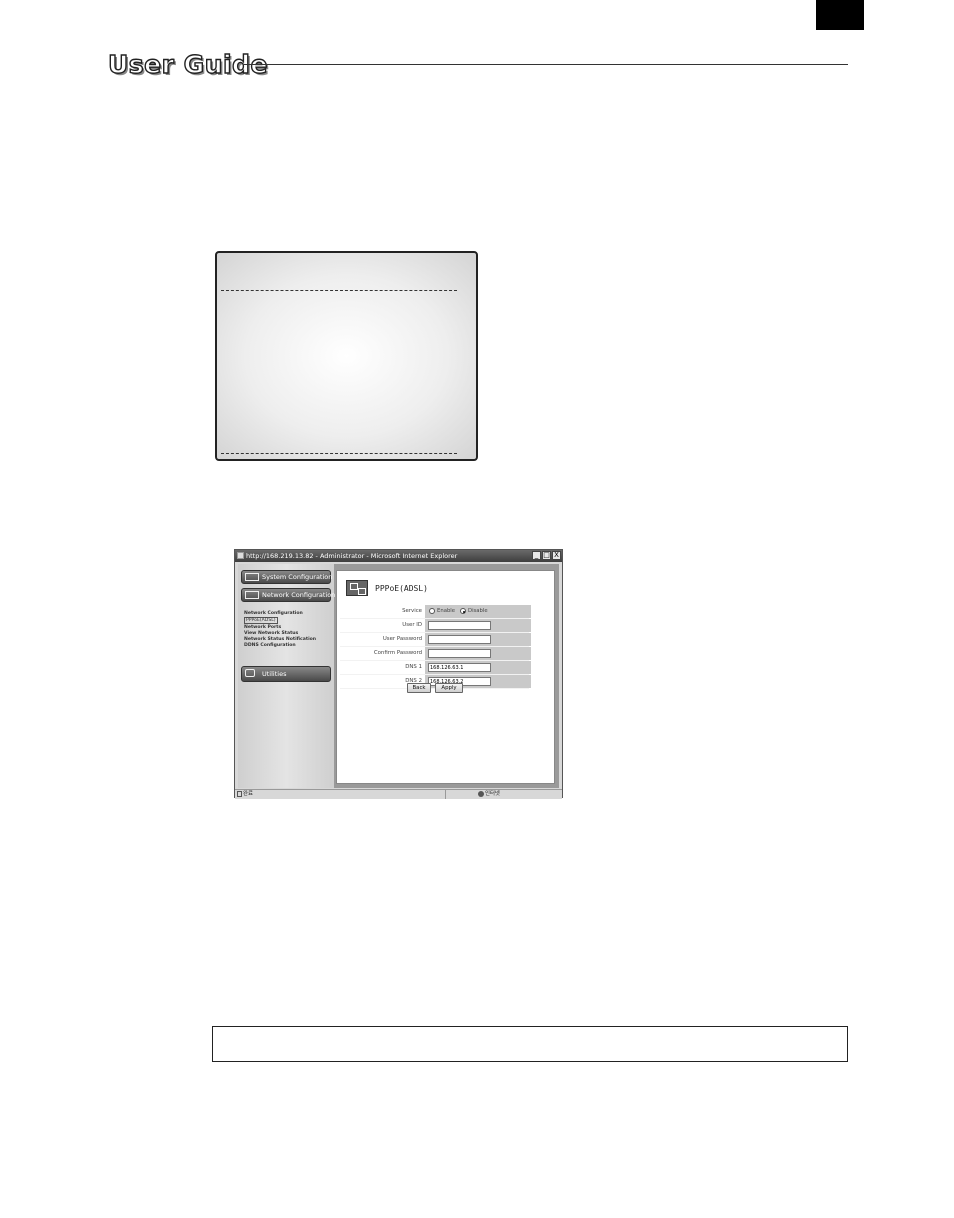  I want to click on user-password-input, so click(459, 639).